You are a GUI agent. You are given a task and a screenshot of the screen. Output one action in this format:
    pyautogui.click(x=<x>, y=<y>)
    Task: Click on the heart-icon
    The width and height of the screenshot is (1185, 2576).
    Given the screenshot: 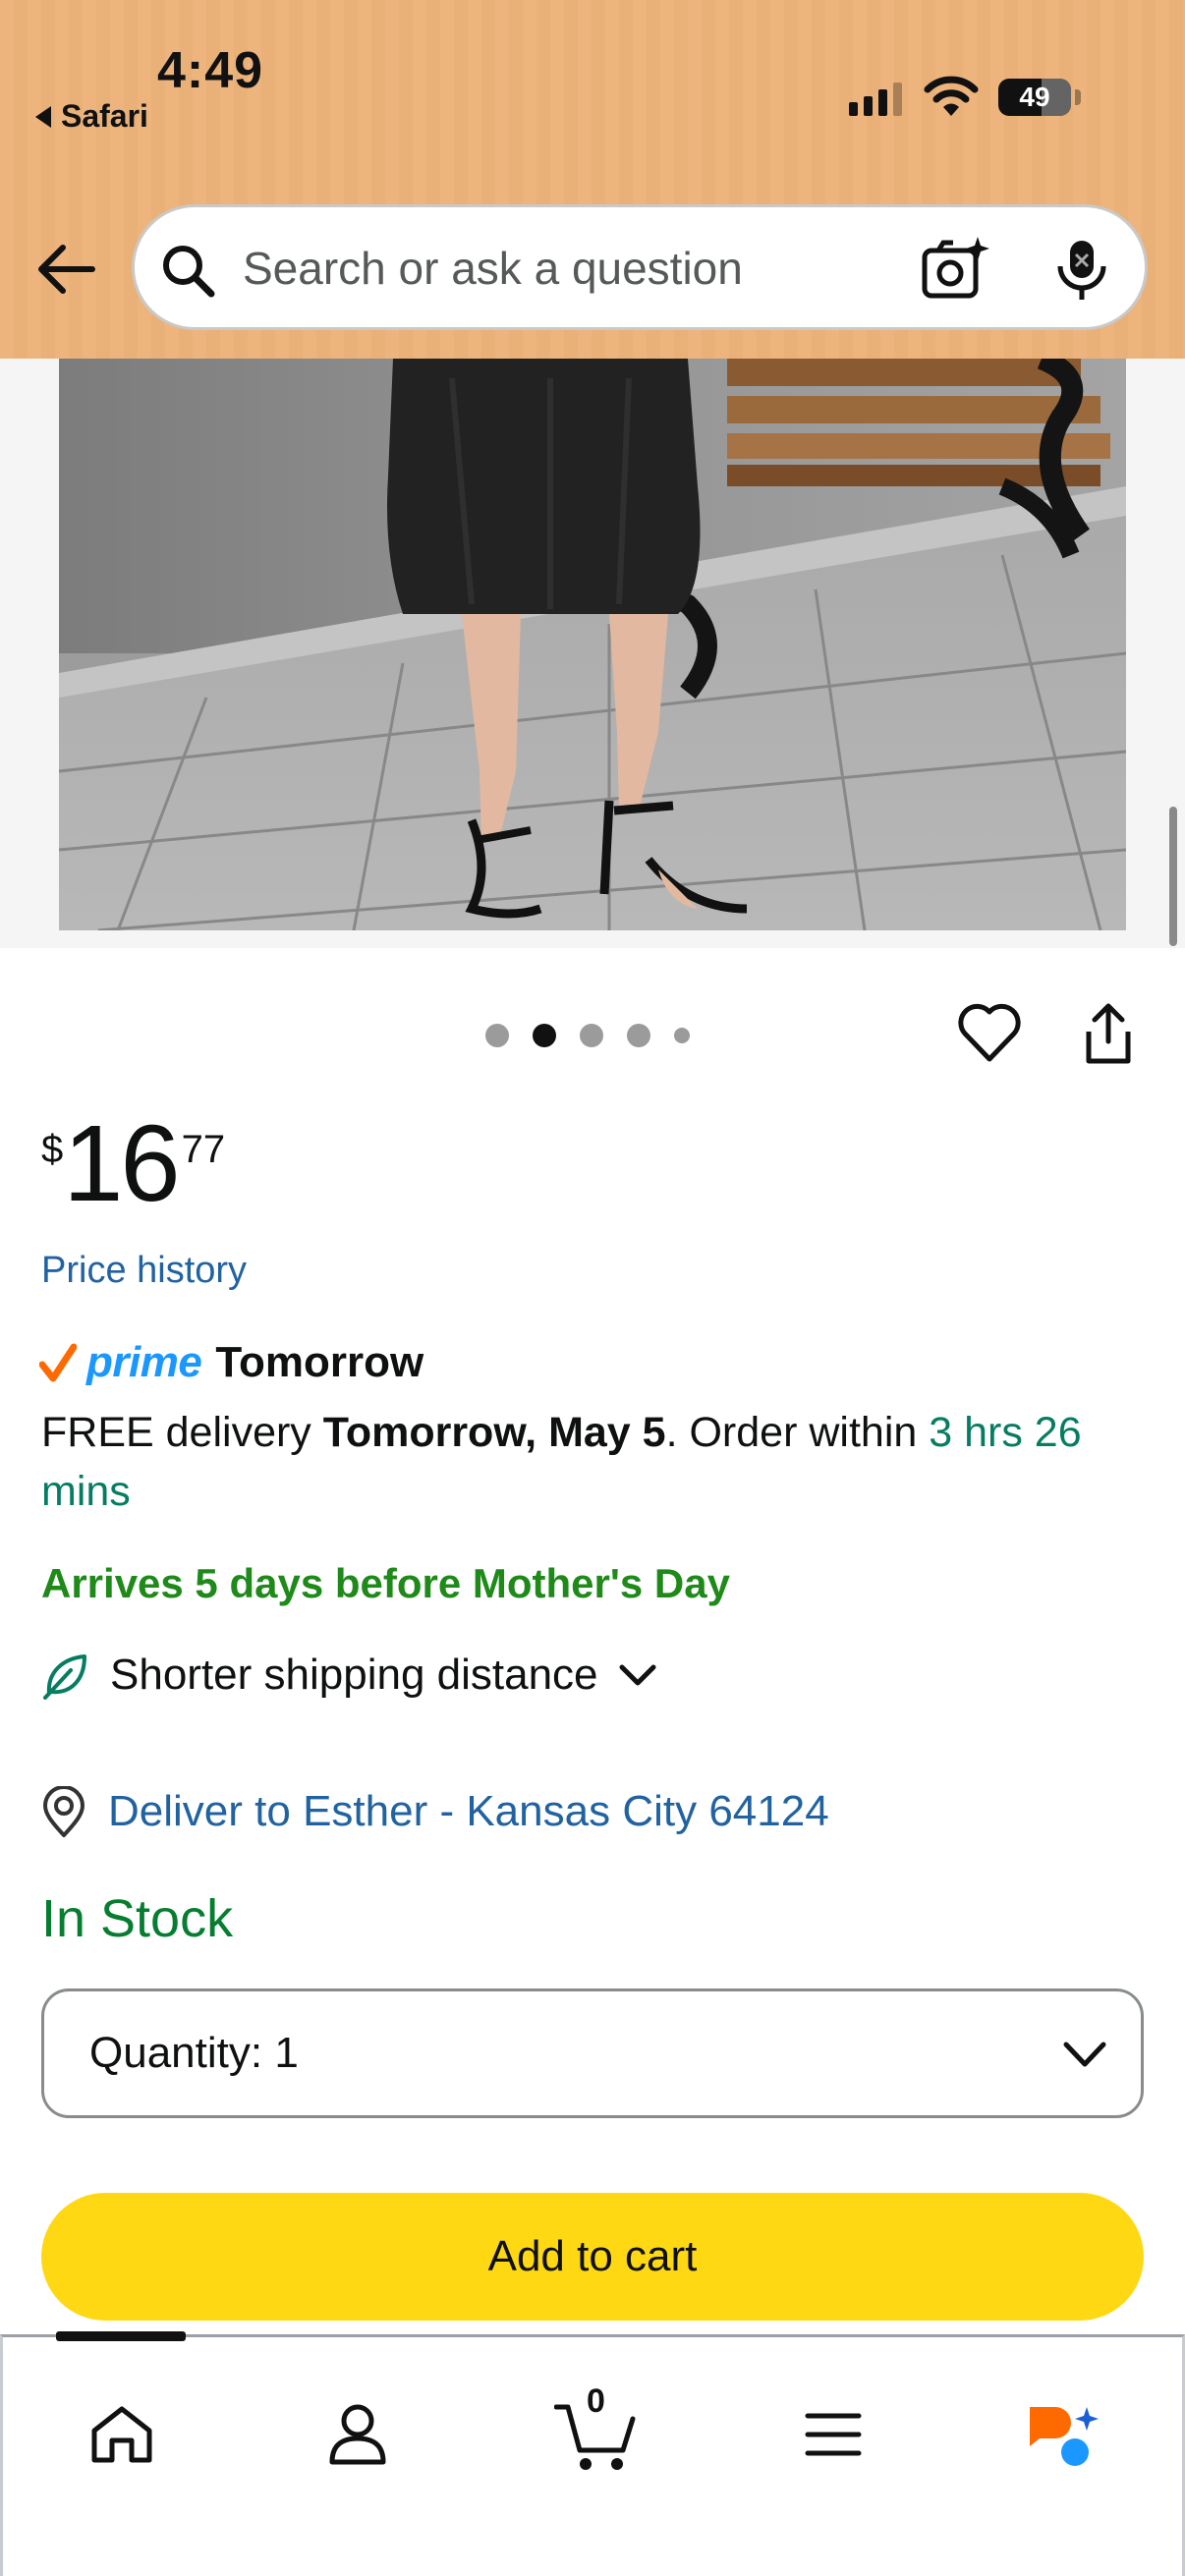 What is the action you would take?
    pyautogui.click(x=990, y=1032)
    